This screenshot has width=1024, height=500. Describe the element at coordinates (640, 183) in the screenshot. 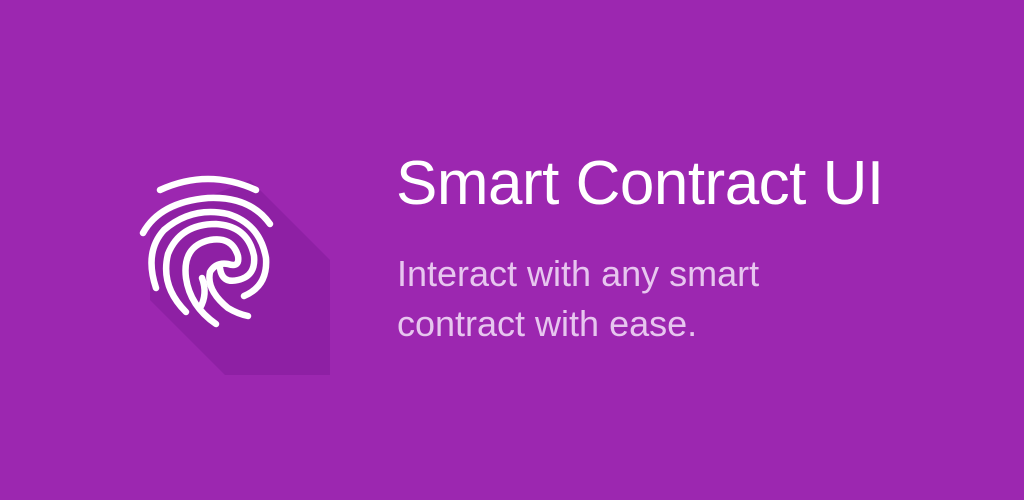

I see `app-title: Smart Contract UI` at that location.